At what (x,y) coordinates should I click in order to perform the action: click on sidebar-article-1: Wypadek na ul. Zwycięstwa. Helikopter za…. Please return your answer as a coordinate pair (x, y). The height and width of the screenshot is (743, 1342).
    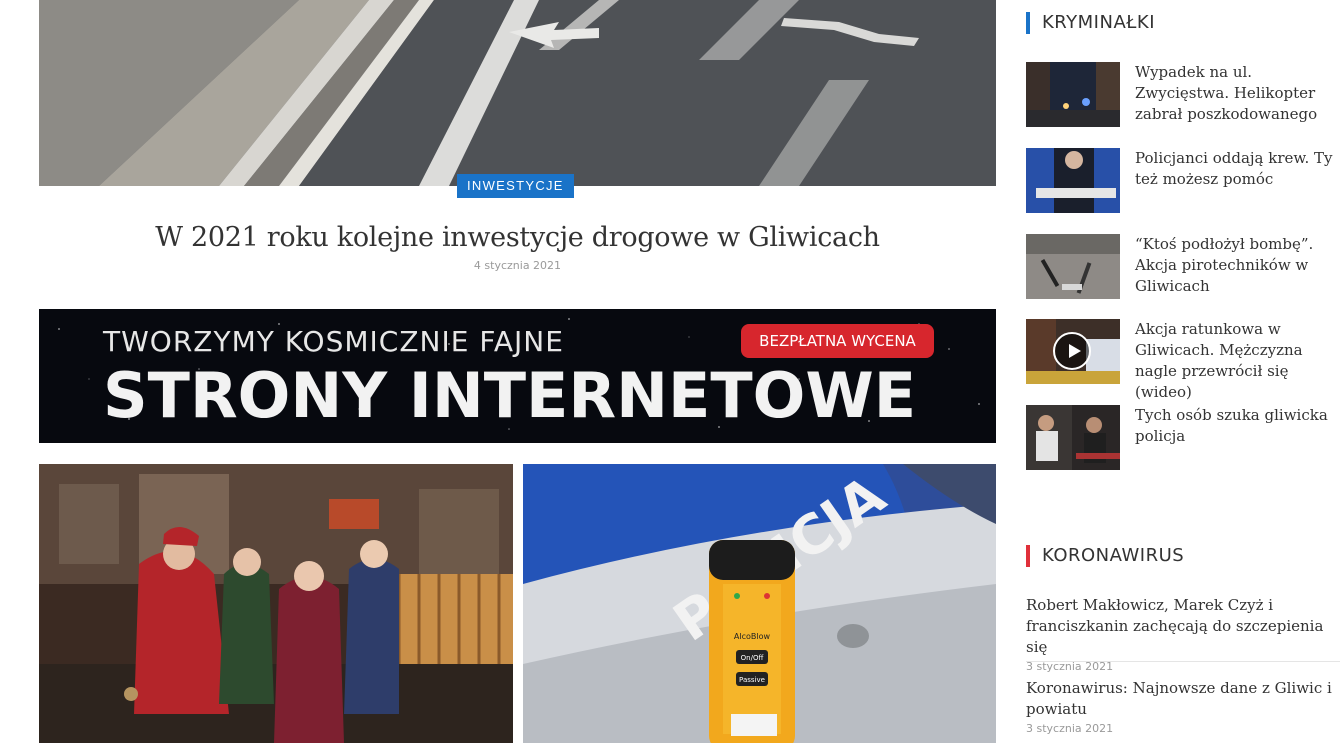
    Looking at the image, I should click on (1184, 95).